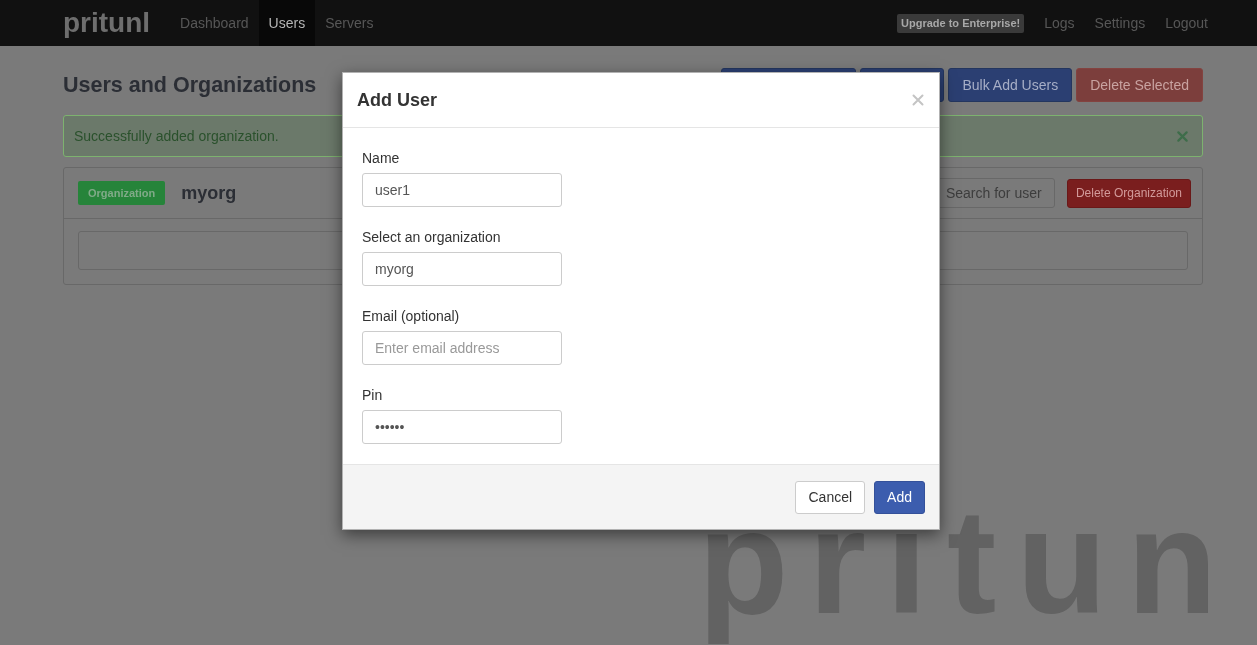 The height and width of the screenshot is (645, 1257). What do you see at coordinates (462, 269) in the screenshot?
I see `input-field: myorg` at bounding box center [462, 269].